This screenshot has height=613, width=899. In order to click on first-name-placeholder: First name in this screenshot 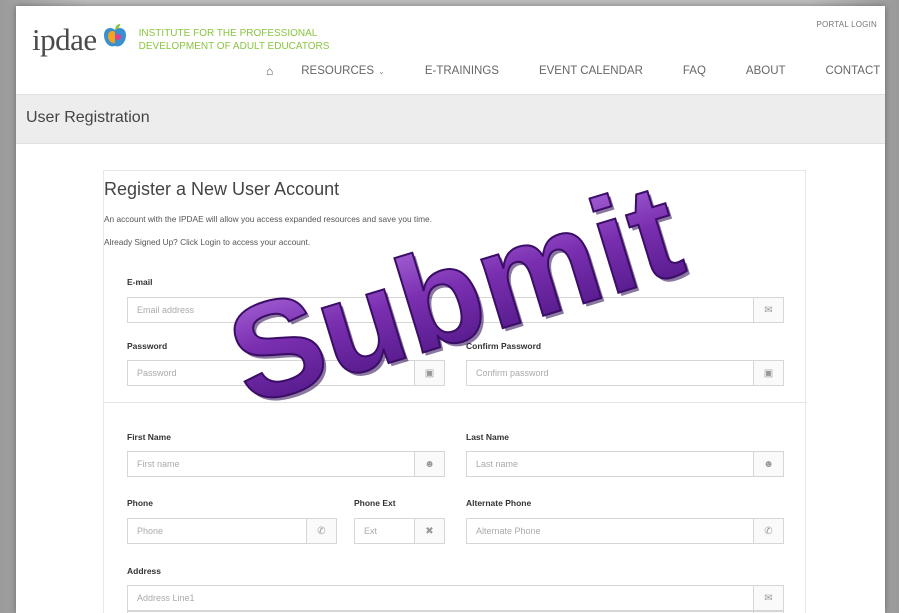, I will do `click(158, 464)`.